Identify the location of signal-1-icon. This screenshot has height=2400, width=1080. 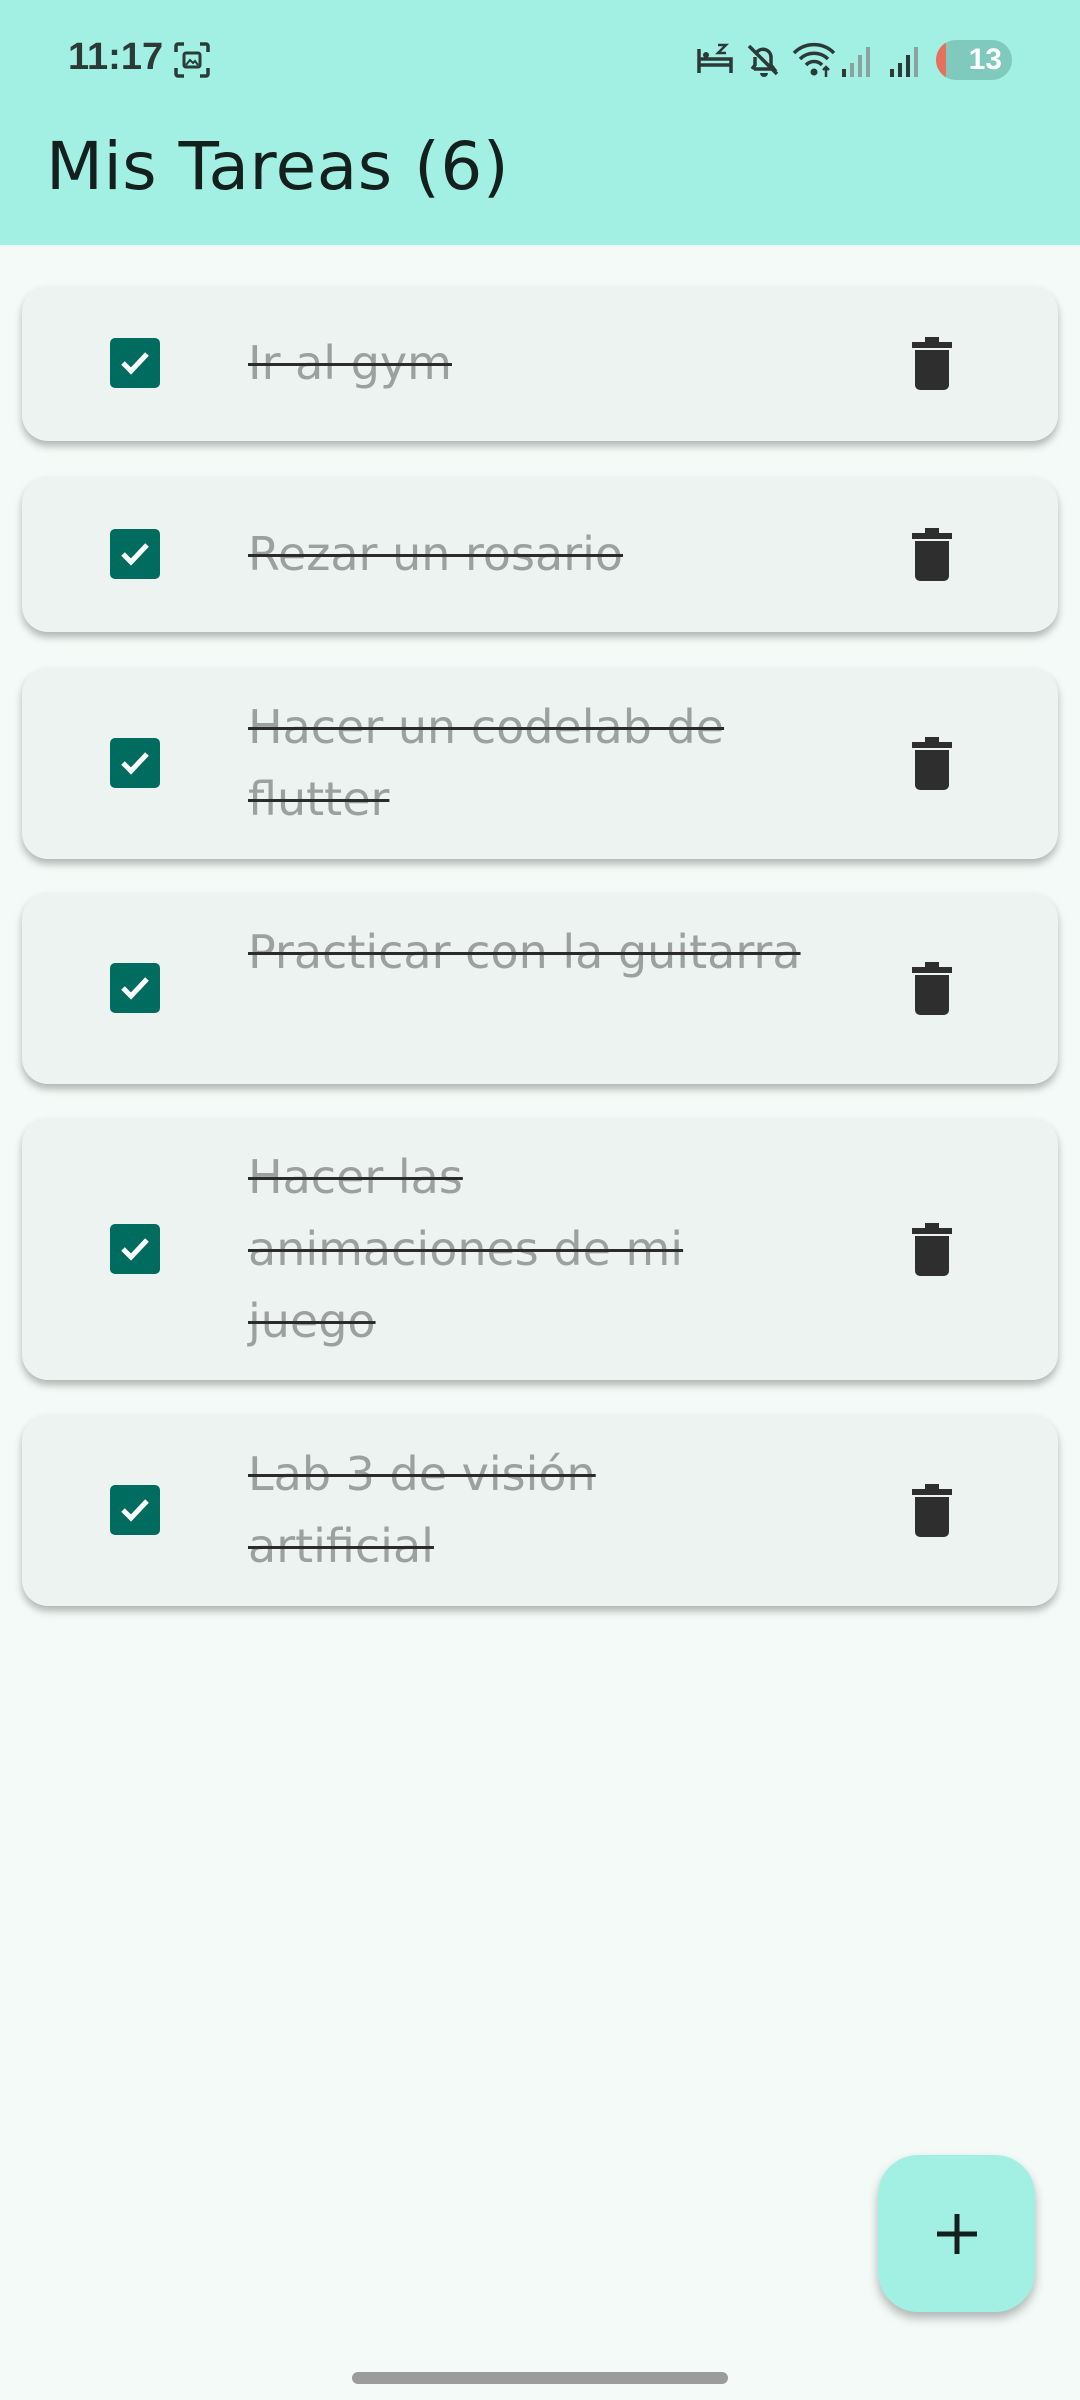
(859, 60).